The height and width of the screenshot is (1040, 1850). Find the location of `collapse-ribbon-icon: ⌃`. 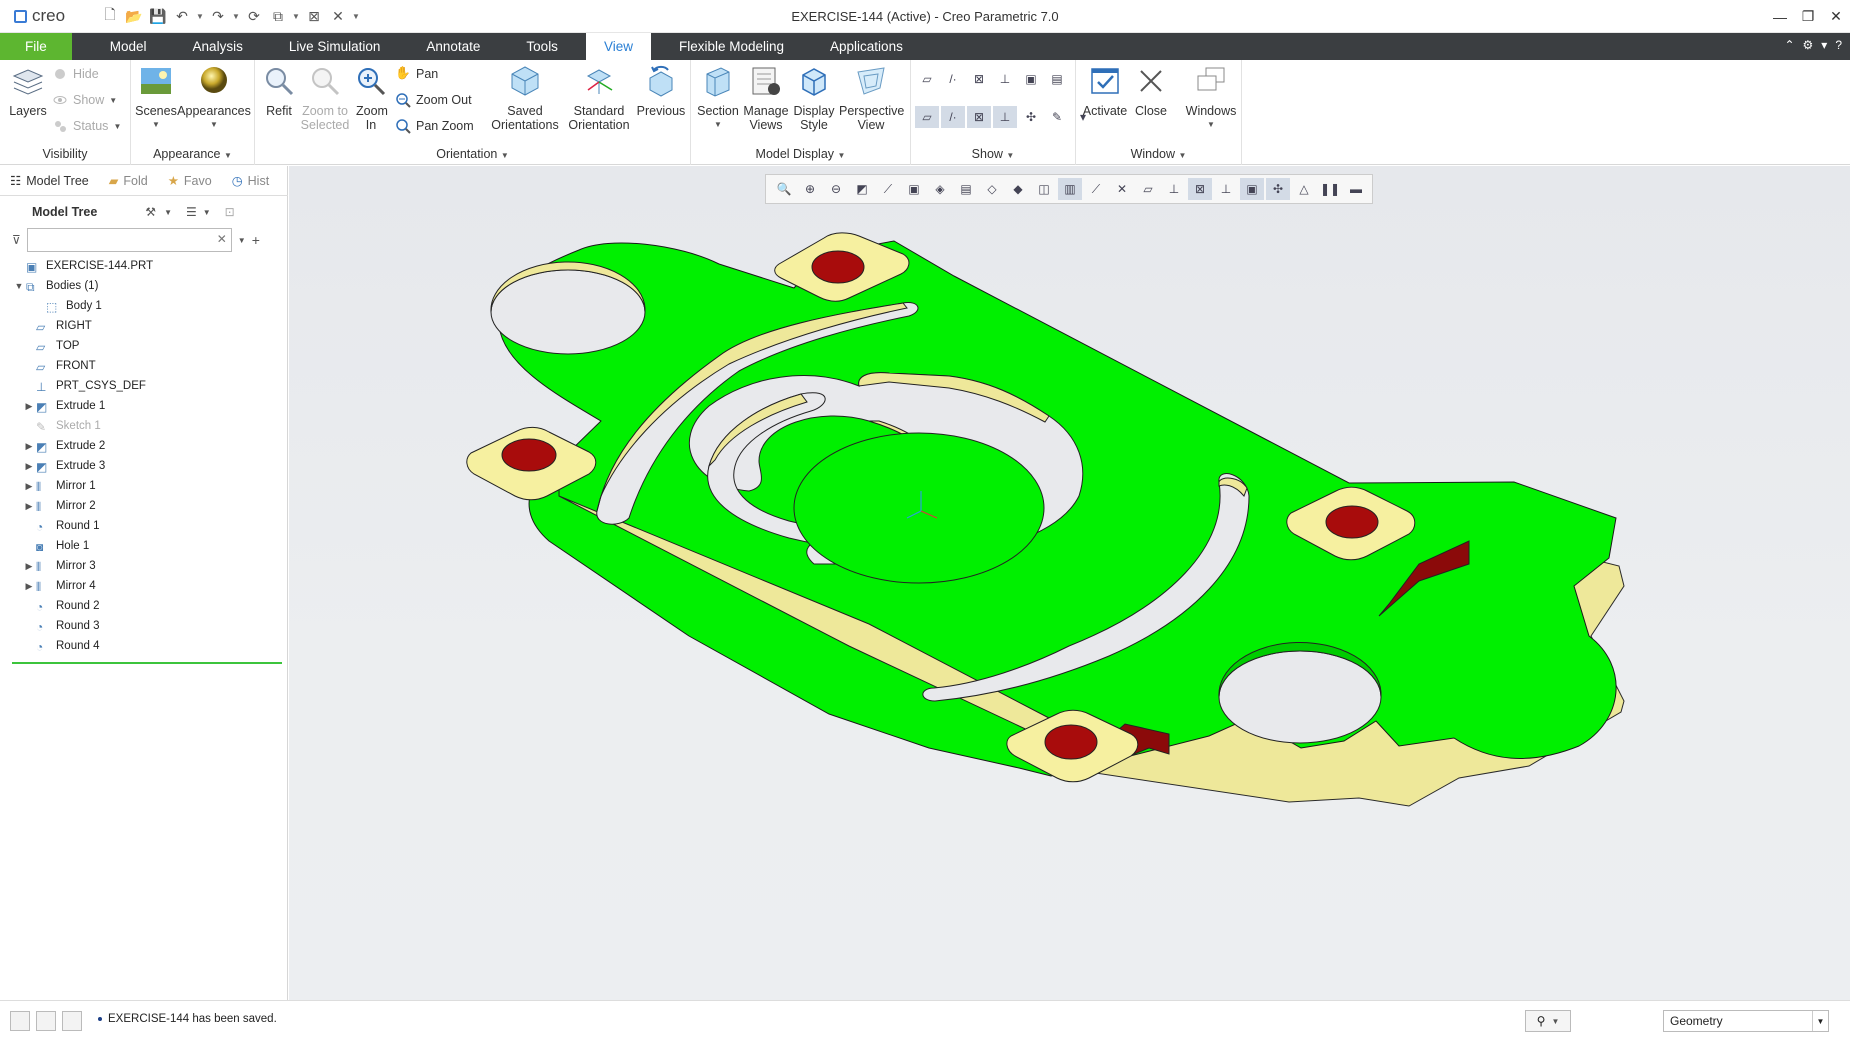

collapse-ribbon-icon: ⌃ is located at coordinates (1789, 45).